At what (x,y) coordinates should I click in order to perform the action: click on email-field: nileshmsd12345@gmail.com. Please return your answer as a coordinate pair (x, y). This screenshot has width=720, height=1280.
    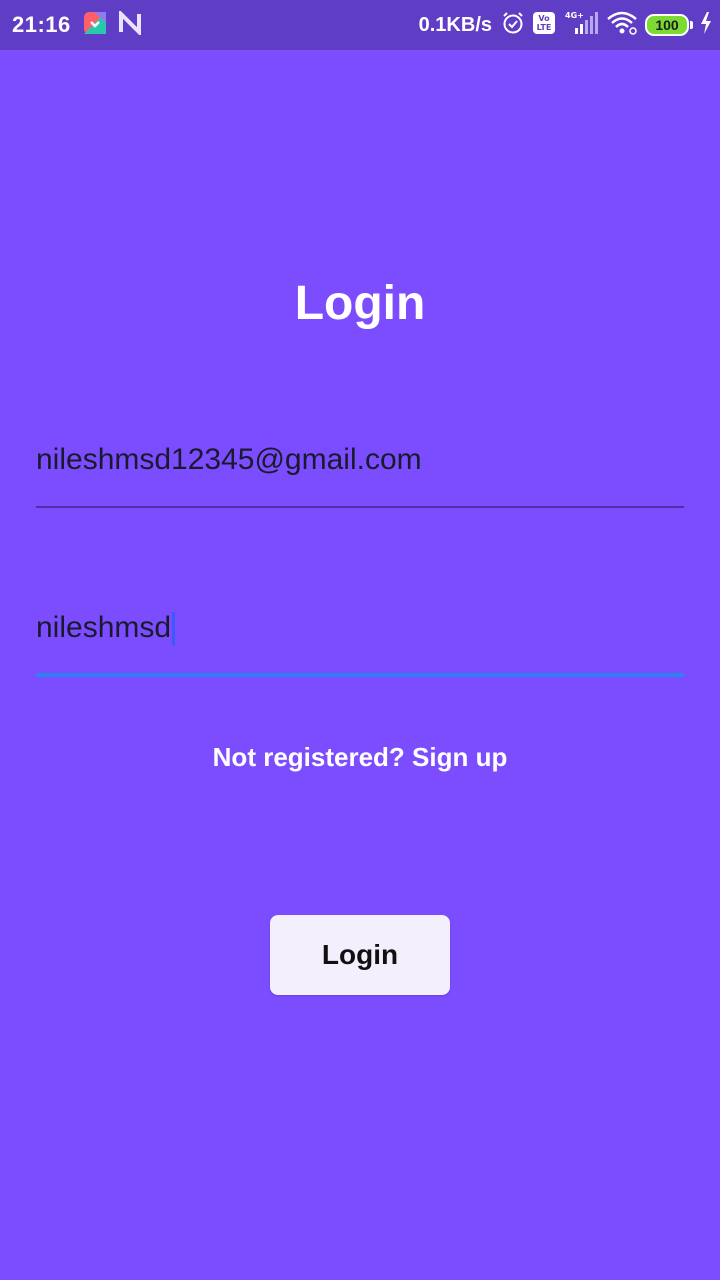
    Looking at the image, I should click on (360, 474).